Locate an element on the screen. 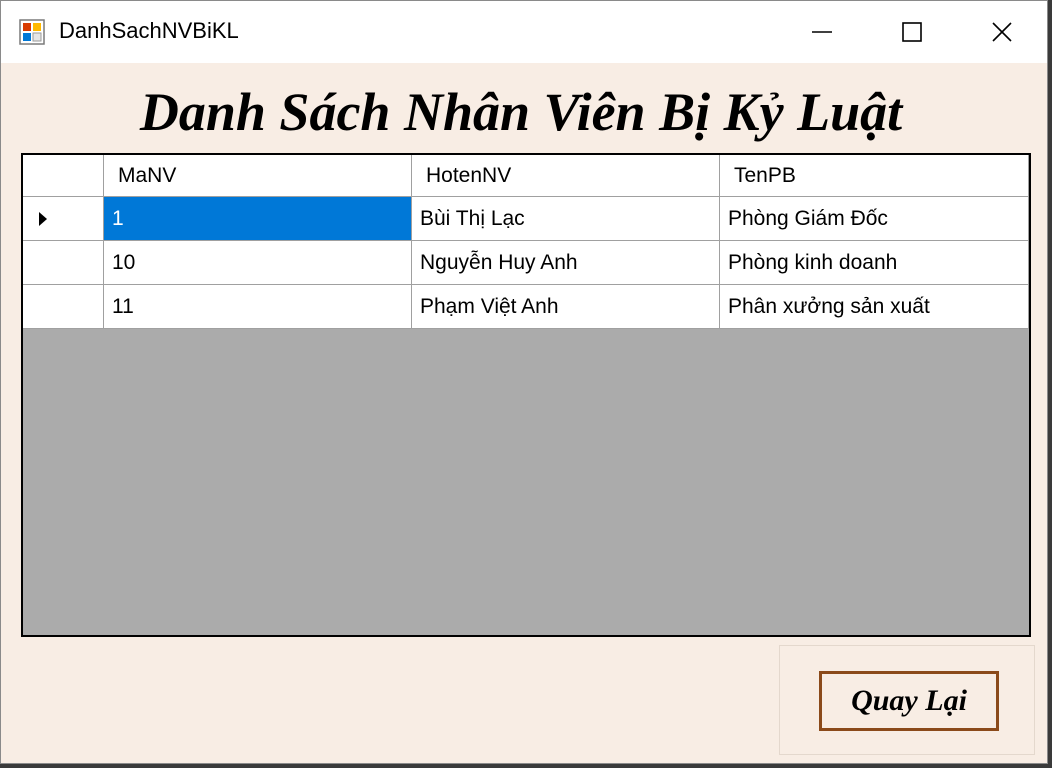 This screenshot has height=768, width=1052. cell-tenpb: Phòng Giám Đốc is located at coordinates (874, 219).